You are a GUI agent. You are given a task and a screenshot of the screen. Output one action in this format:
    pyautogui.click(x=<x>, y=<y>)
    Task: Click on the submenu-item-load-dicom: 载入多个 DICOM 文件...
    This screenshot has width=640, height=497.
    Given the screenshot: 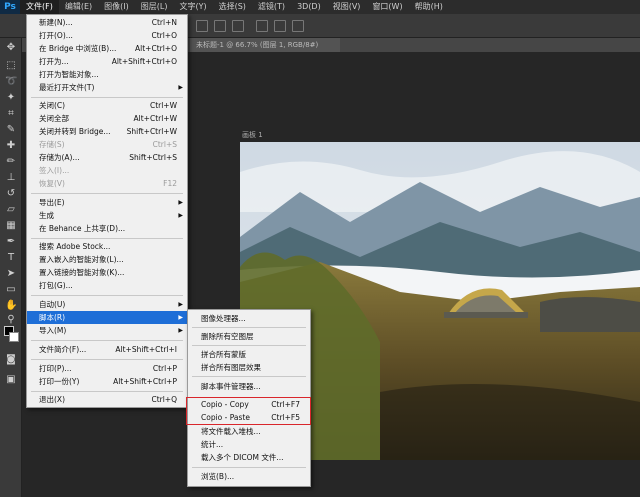 What is the action you would take?
    pyautogui.click(x=249, y=457)
    